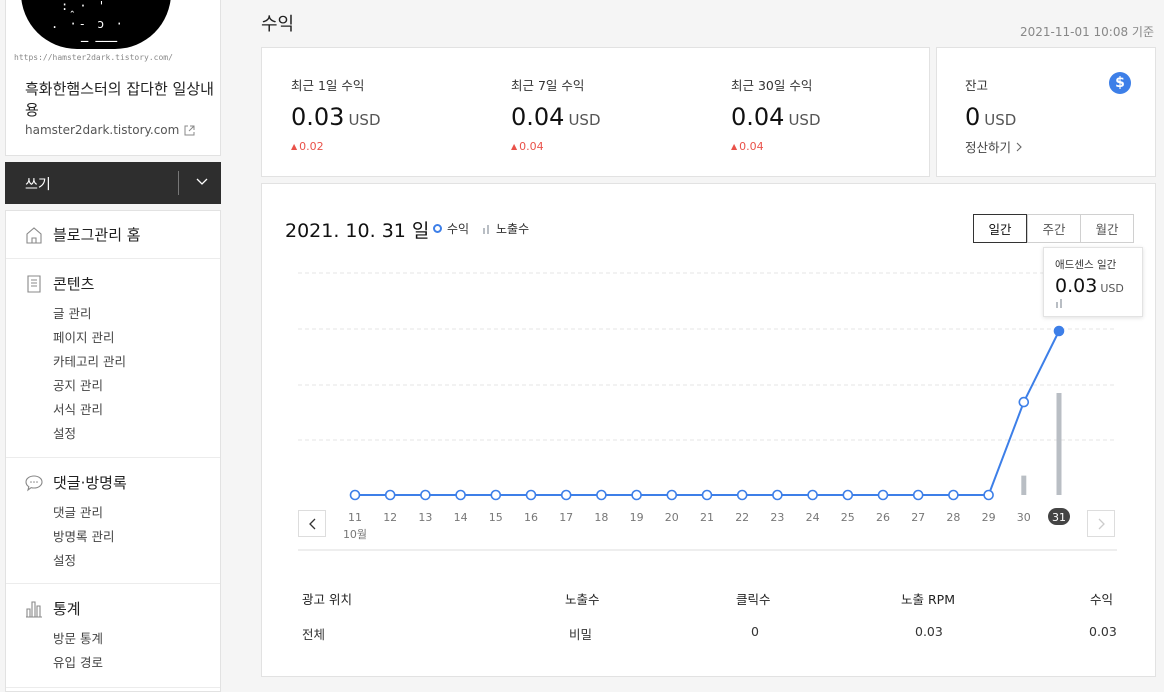  I want to click on x-tick-label: 11, so click(355, 517).